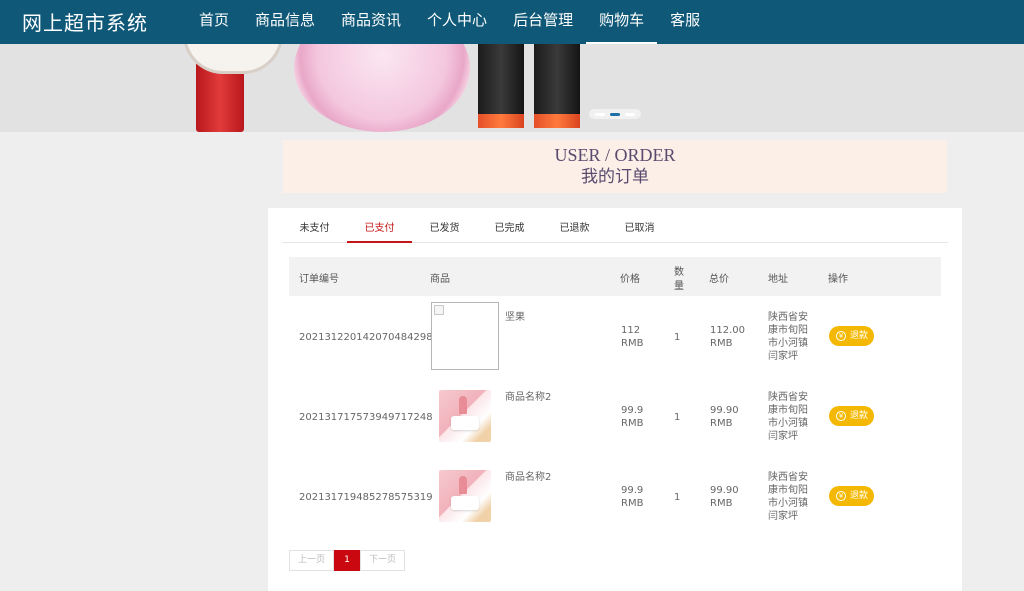 This screenshot has width=1024, height=591. Describe the element at coordinates (615, 276) in the screenshot. I see `orders-table-header: 订单编号 商品 价格 数 量 总价 地址 操作` at that location.